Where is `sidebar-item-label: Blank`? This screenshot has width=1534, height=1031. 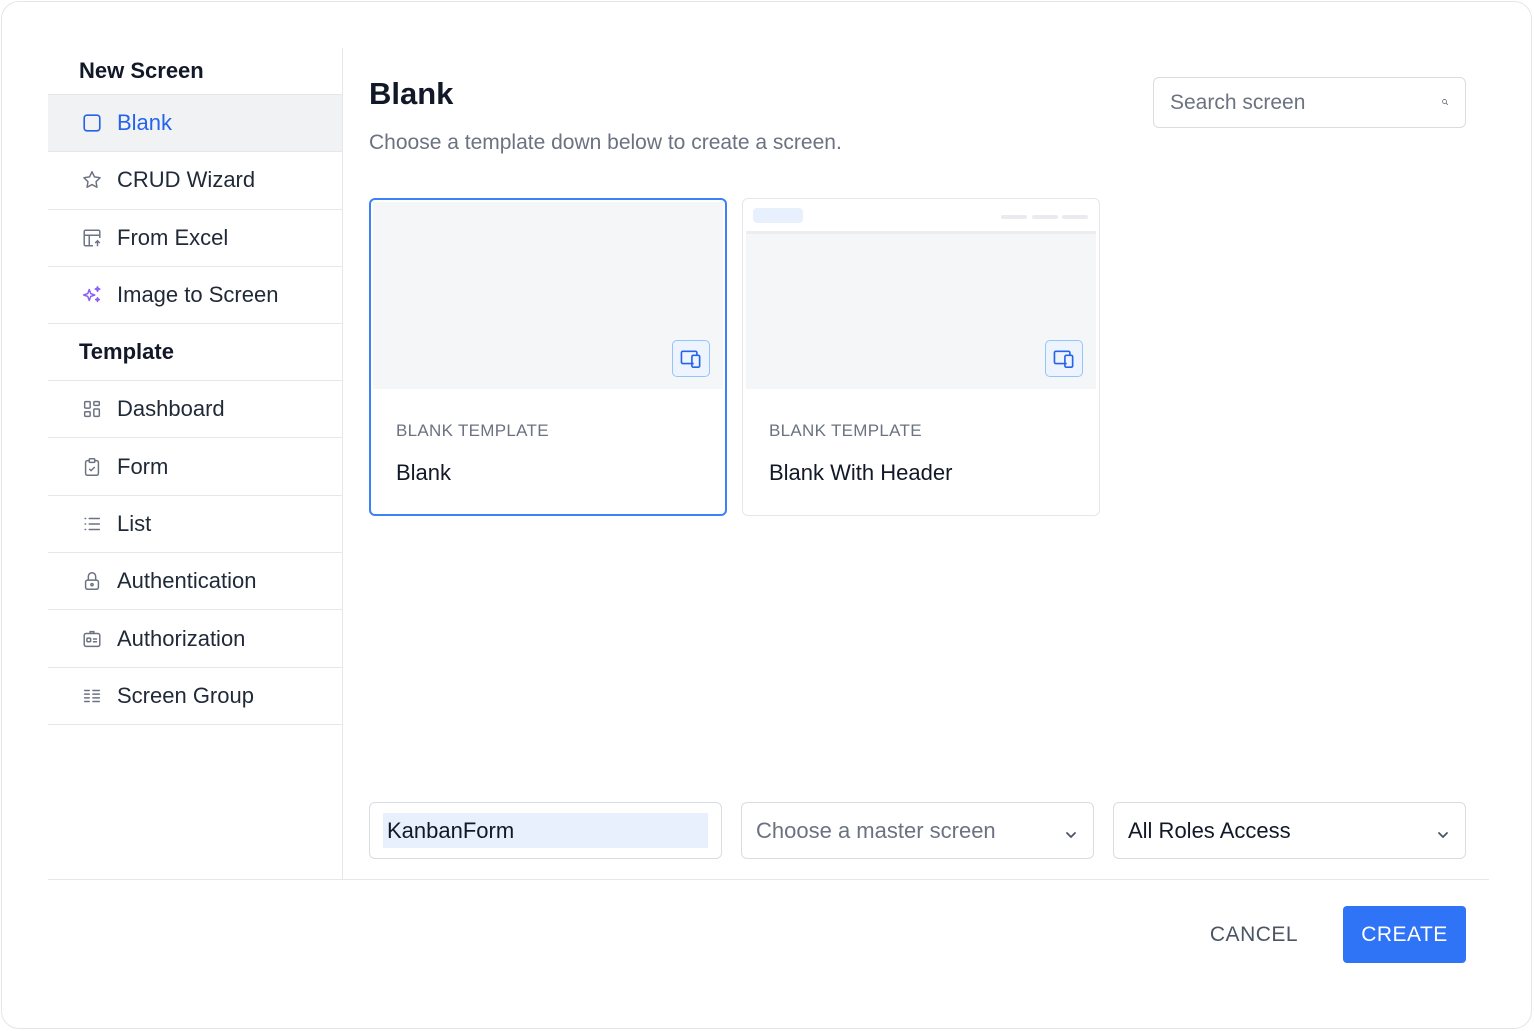 sidebar-item-label: Blank is located at coordinates (145, 123).